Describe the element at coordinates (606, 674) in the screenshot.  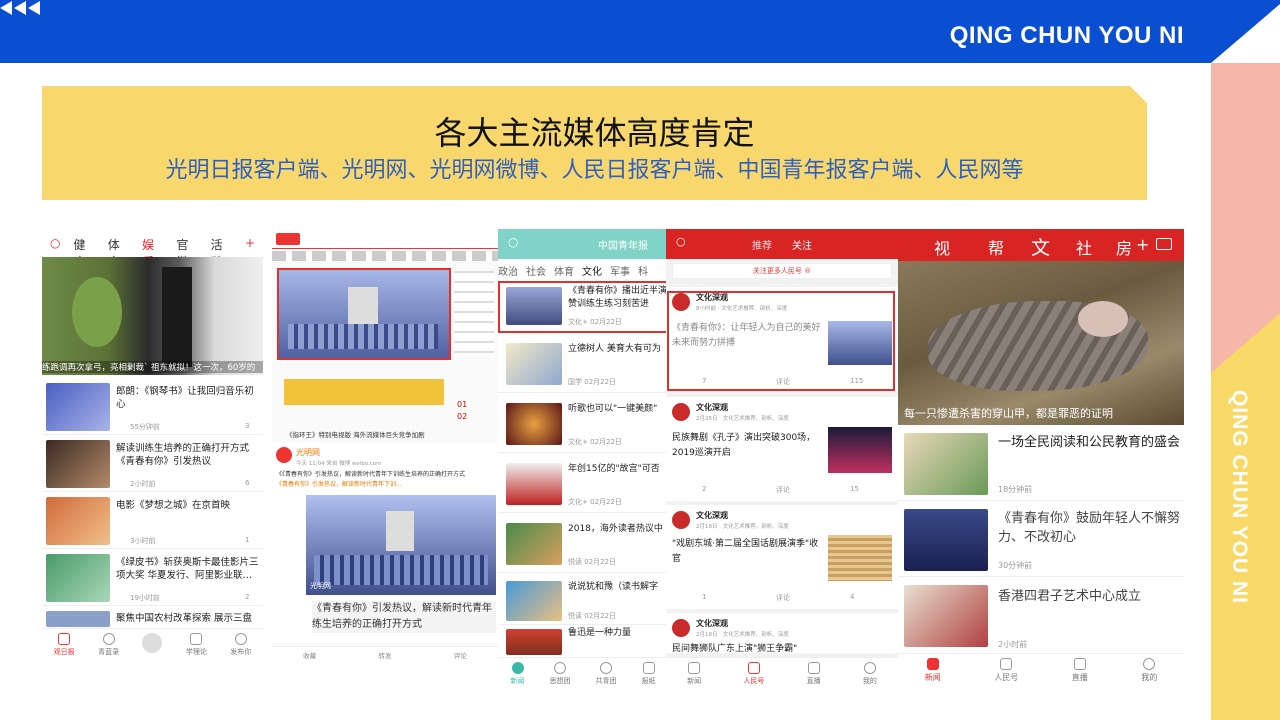
I see `nav-league: 共青团` at that location.